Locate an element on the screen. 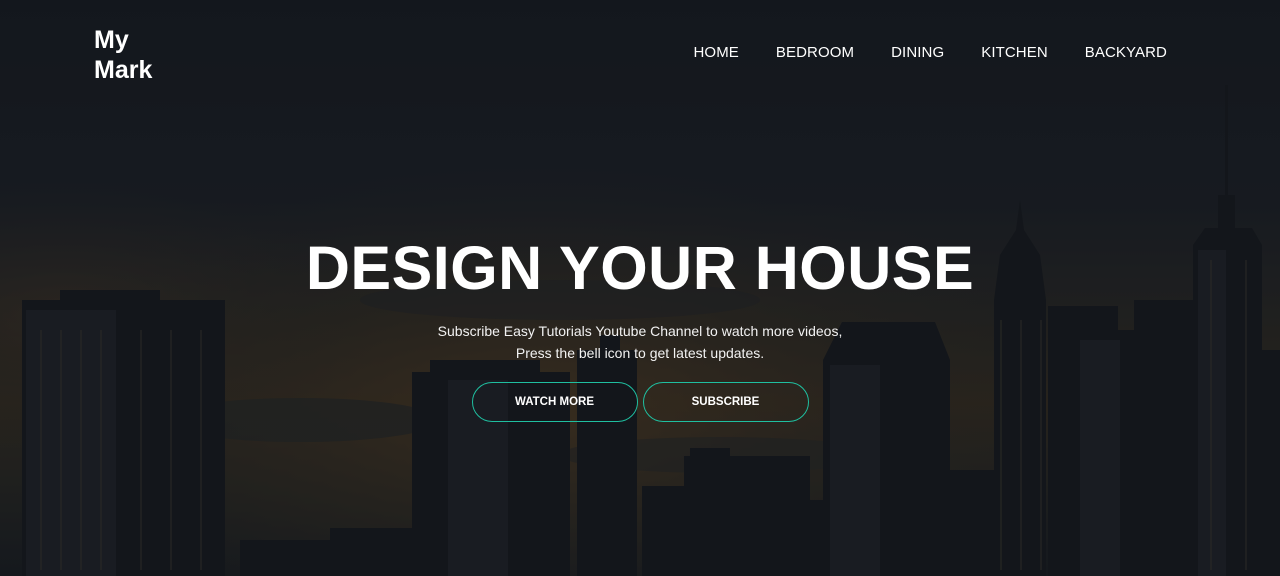  brand-logo-line1: My is located at coordinates (111, 40).